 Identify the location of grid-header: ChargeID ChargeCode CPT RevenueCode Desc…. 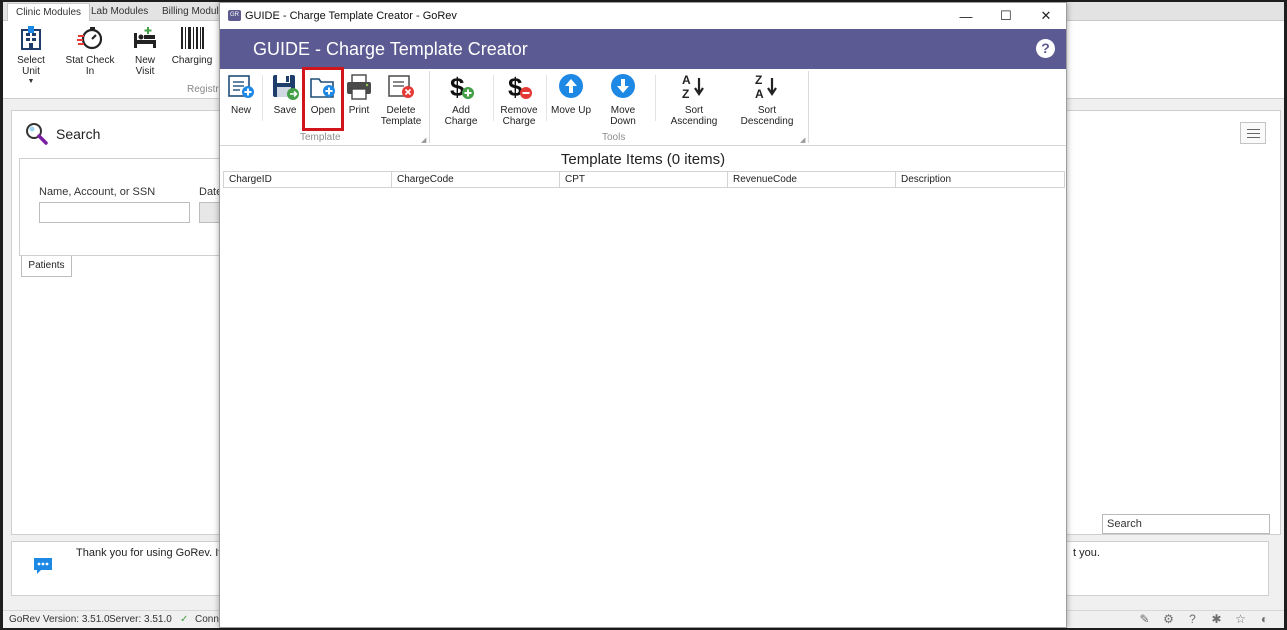
(644, 179).